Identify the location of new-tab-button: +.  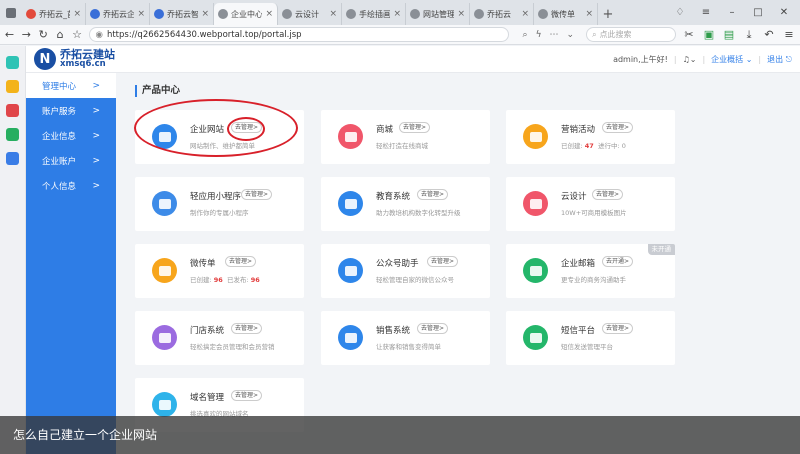
(608, 14).